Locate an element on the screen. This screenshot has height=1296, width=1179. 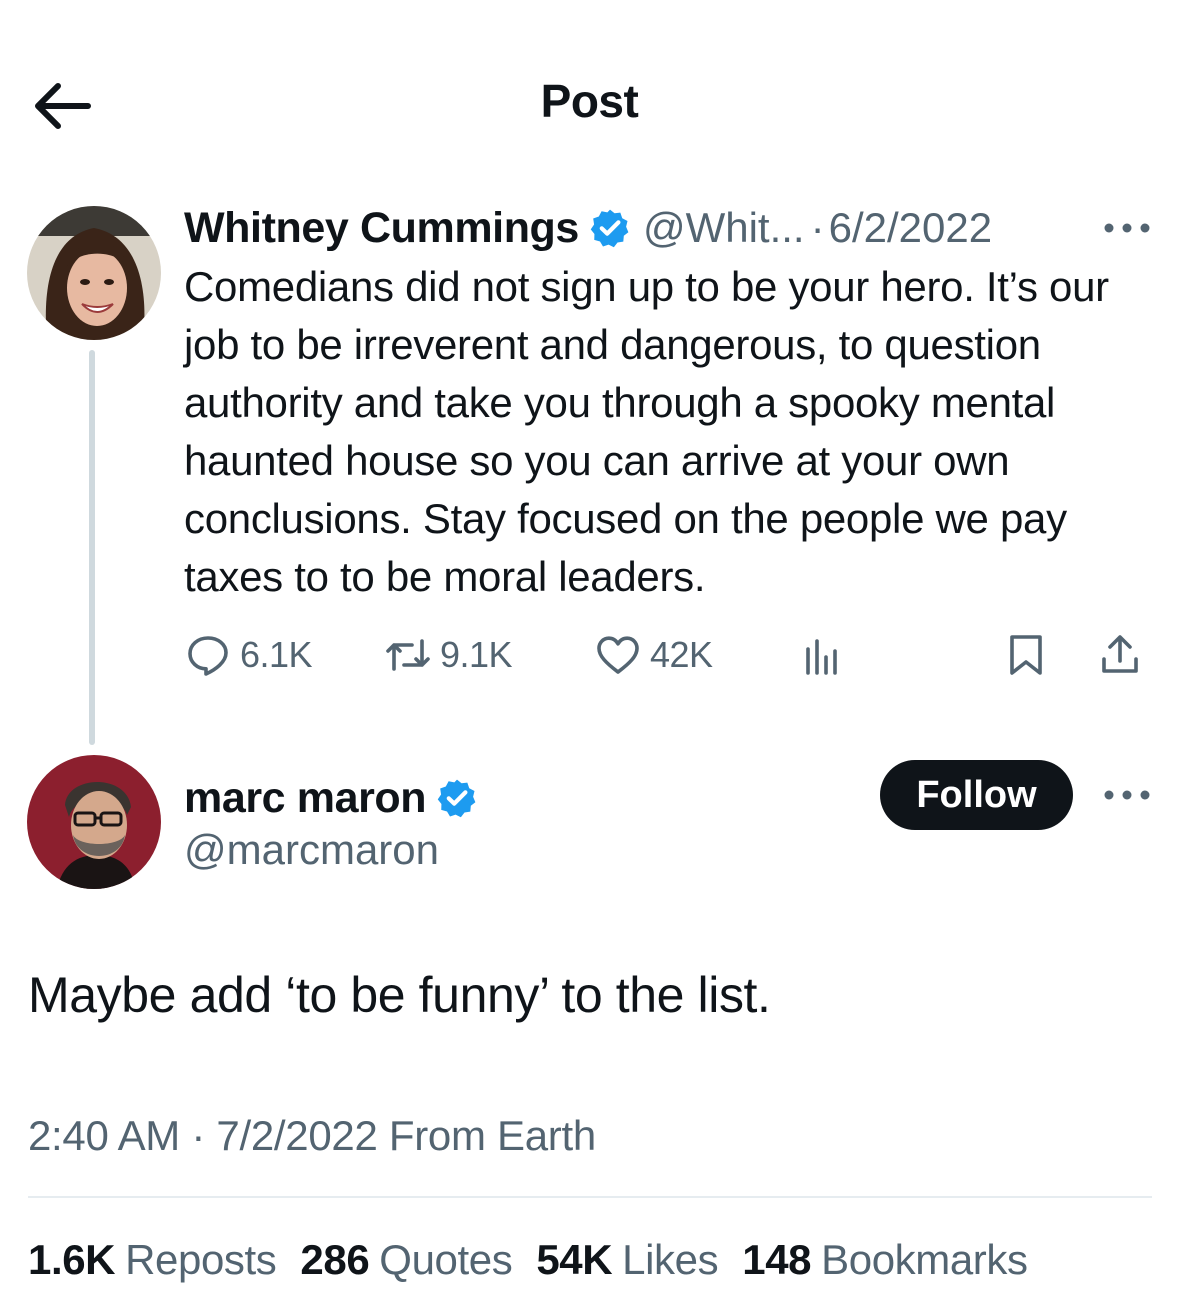
views-button is located at coordinates (822, 655).